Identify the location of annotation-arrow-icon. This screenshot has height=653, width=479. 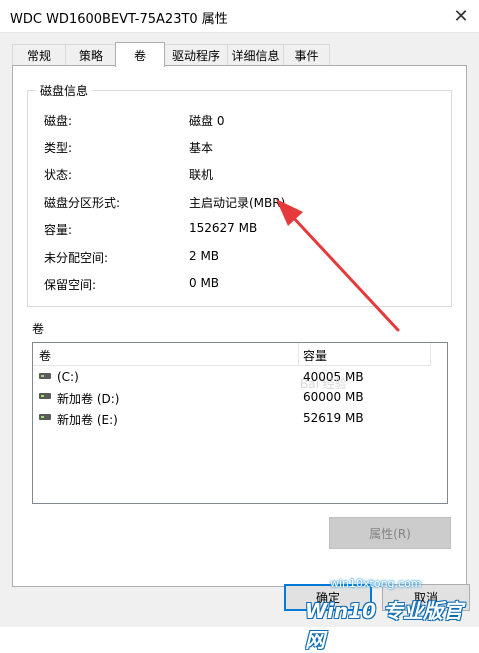
(338, 265).